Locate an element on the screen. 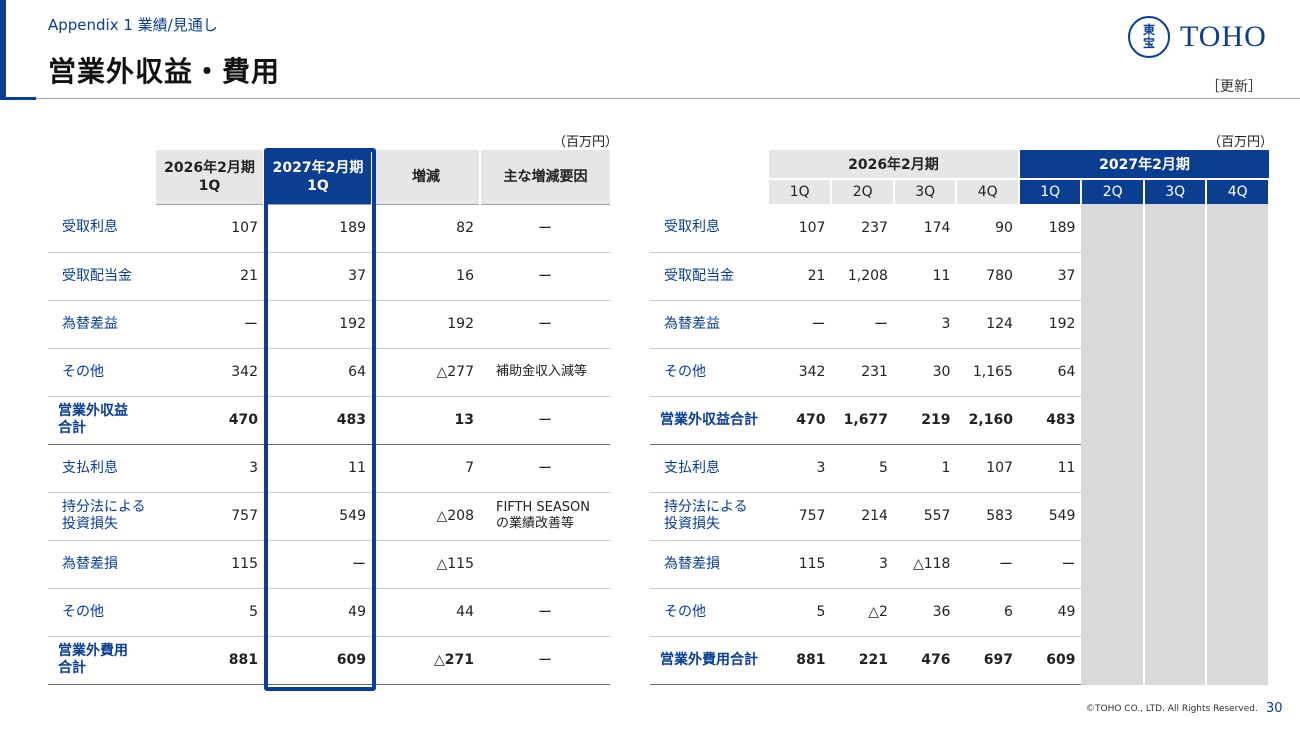  table-row: 持分法による 投資損失 757 549 △208 FIFTH SEASON の業績改善等 is located at coordinates (329, 516).